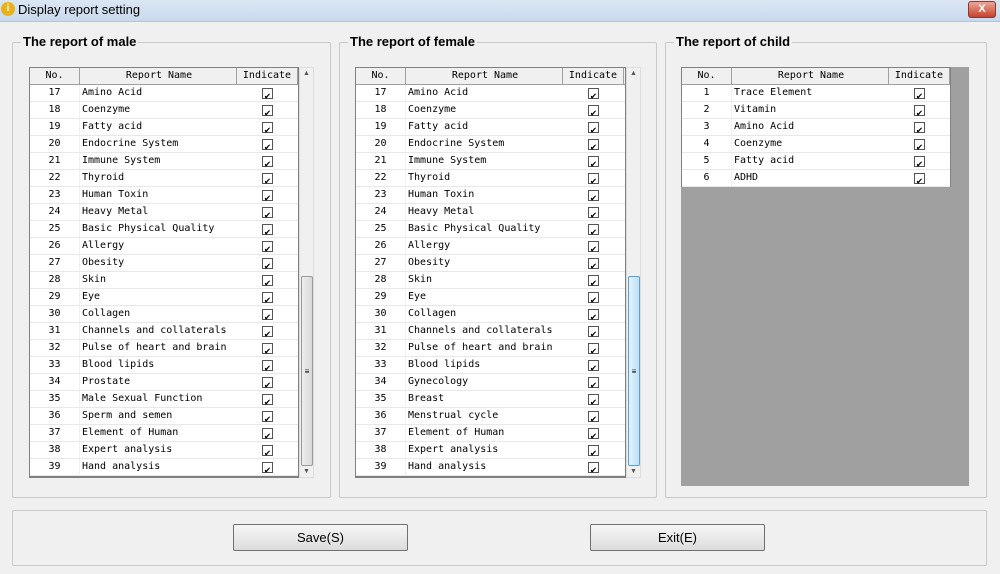  Describe the element at coordinates (490, 433) in the screenshot. I see `table-row: 37 Element of Human ✔` at that location.